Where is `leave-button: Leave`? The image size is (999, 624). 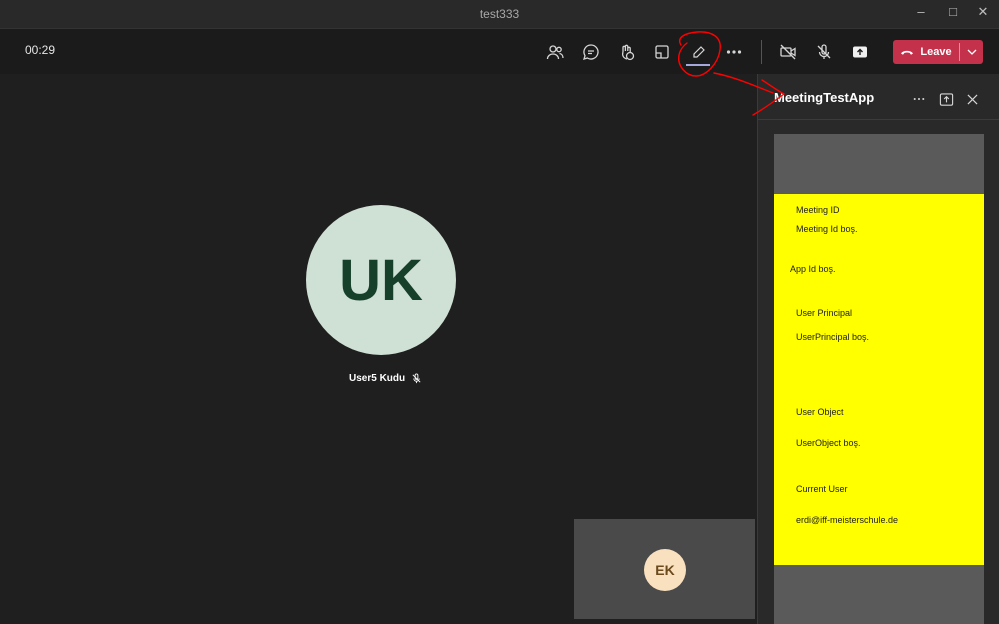
leave-button: Leave is located at coordinates (938, 52).